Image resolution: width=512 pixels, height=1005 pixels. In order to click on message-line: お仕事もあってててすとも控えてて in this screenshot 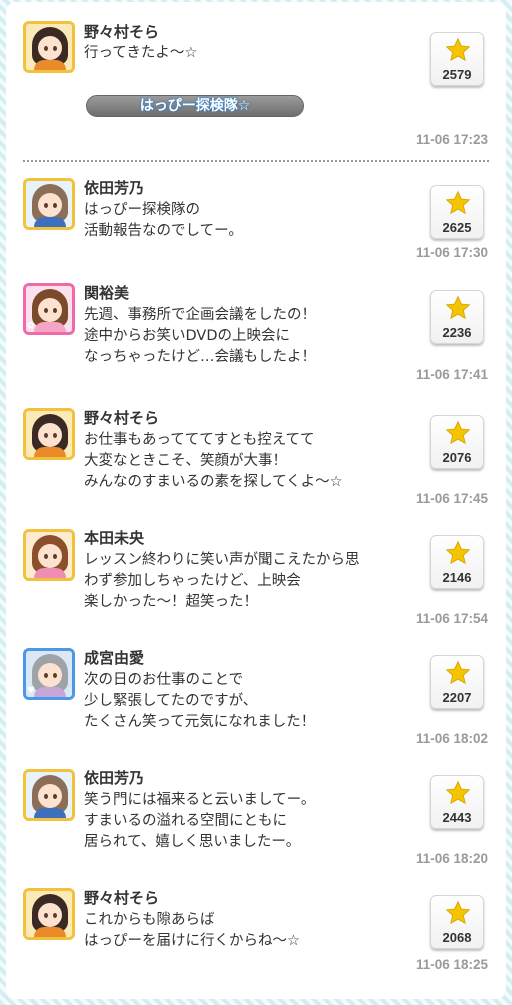, I will do `click(199, 440)`.